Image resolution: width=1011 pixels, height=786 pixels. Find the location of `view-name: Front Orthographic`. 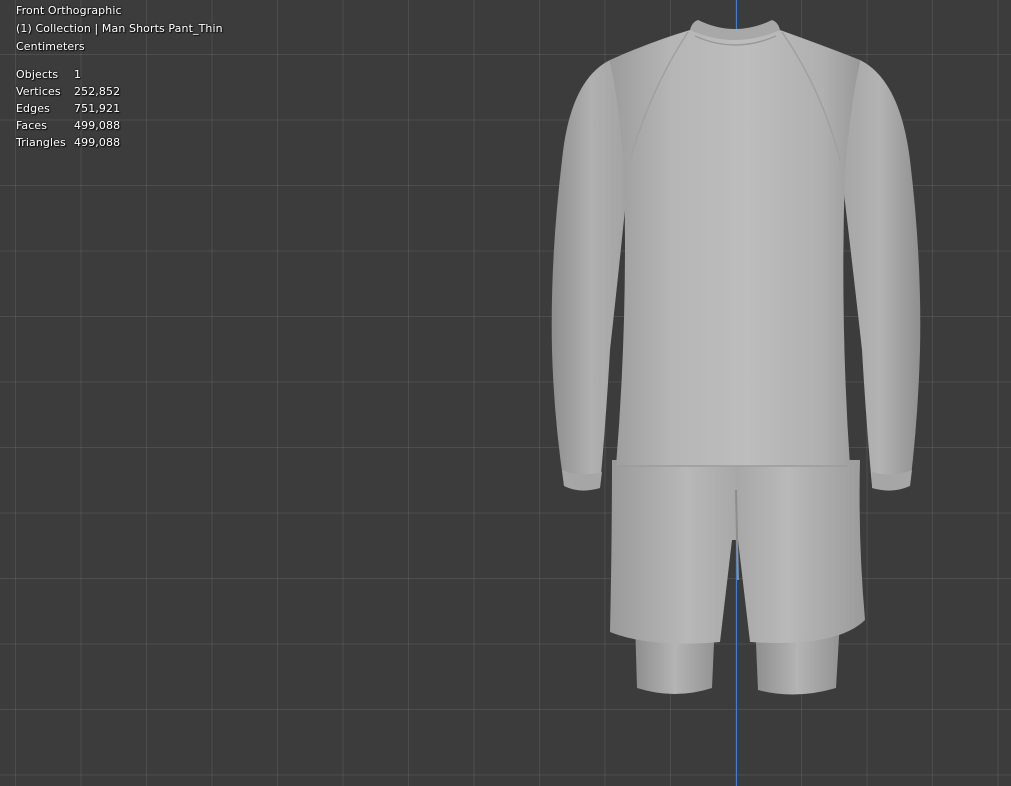

view-name: Front Orthographic is located at coordinates (69, 10).